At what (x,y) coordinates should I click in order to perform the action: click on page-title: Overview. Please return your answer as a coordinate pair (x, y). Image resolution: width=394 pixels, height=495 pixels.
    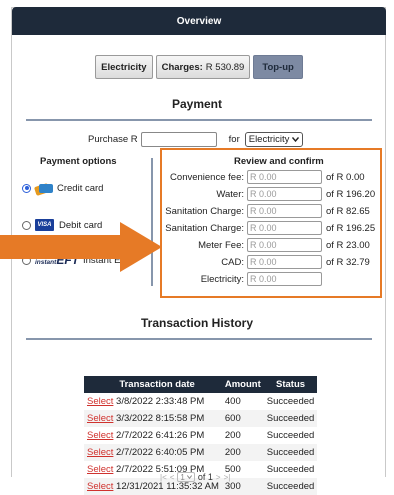
    Looking at the image, I should click on (199, 21).